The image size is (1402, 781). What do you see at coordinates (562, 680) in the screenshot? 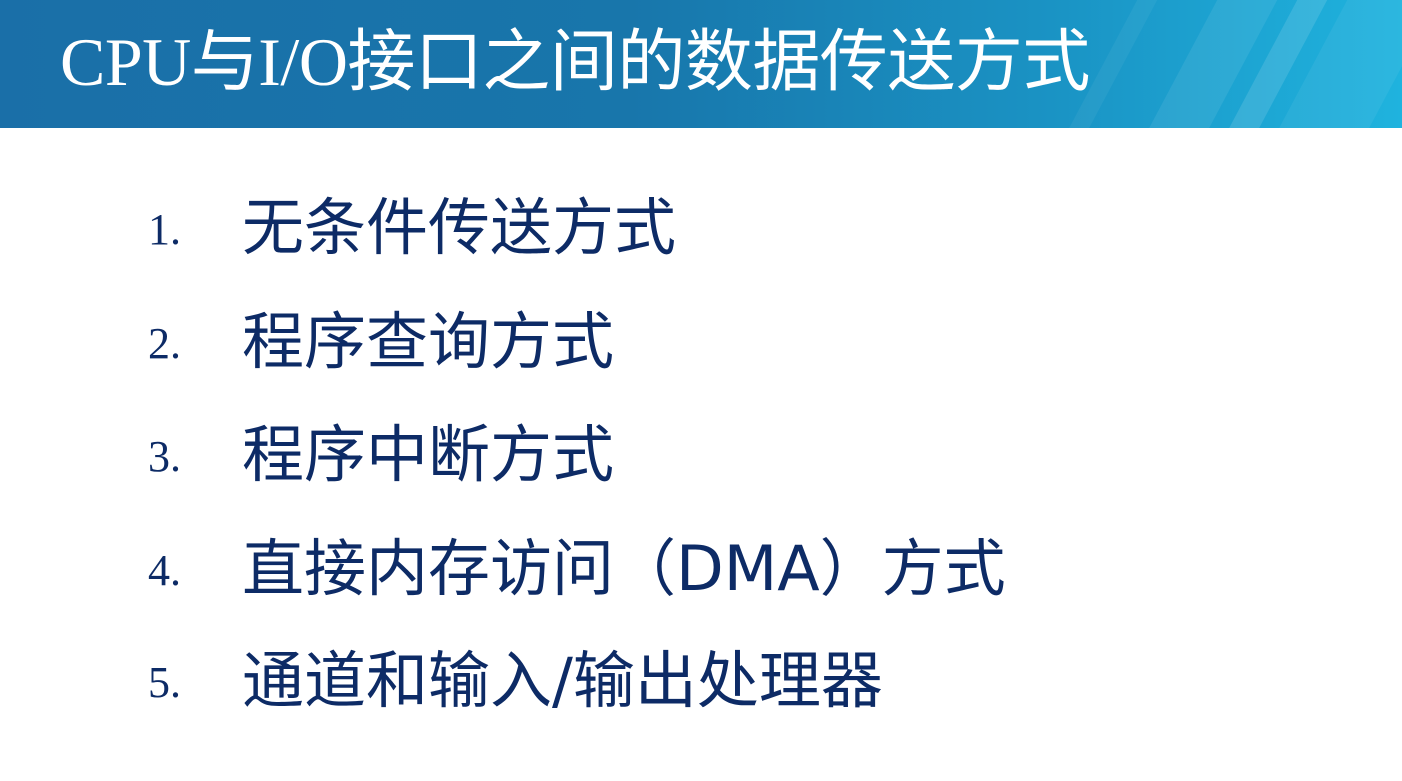
I see `list-item-label: 通道和输入/输出处理器` at bounding box center [562, 680].